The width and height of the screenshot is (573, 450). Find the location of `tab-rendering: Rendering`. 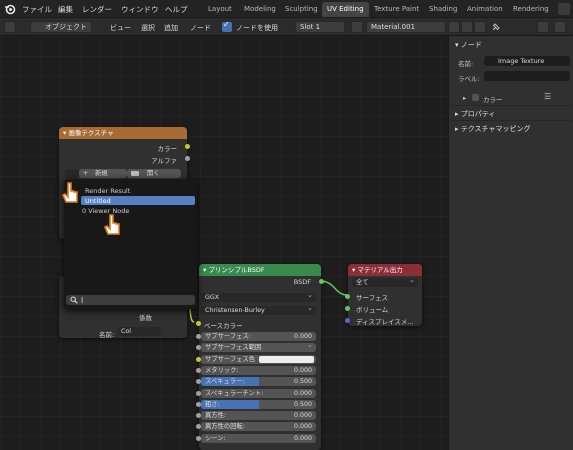

tab-rendering: Rendering is located at coordinates (531, 9).